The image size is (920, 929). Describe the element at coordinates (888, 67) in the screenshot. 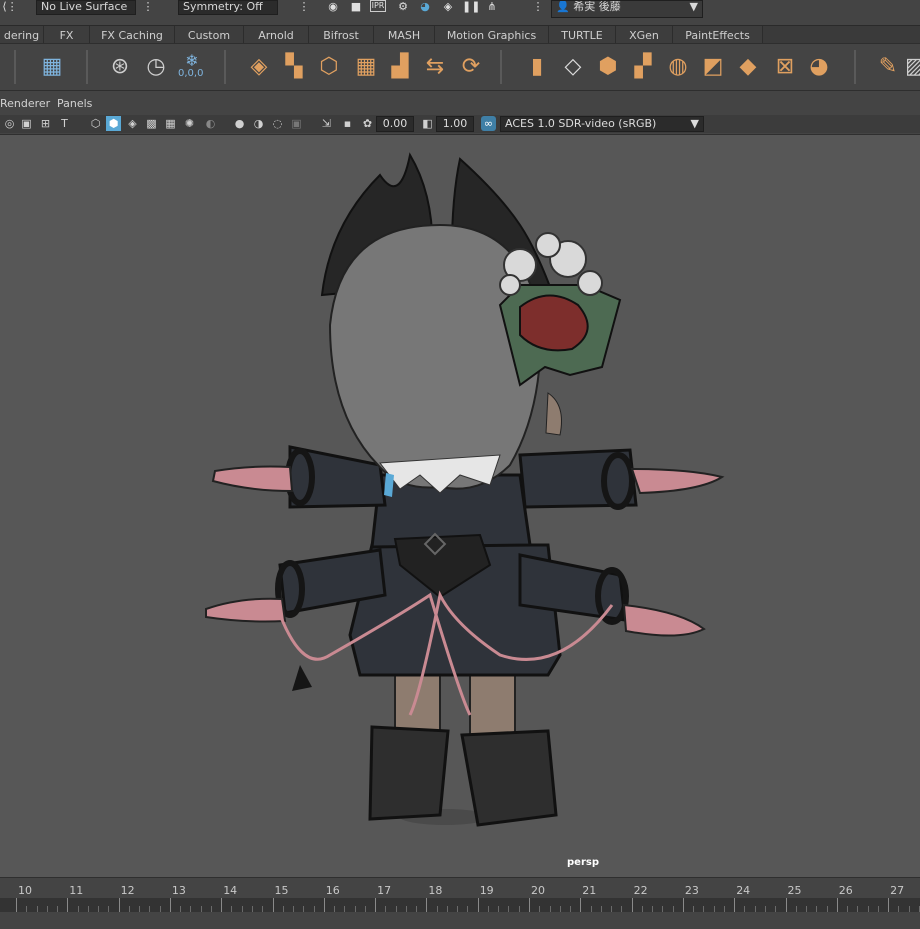

I see `pencil-icon: ✎` at that location.